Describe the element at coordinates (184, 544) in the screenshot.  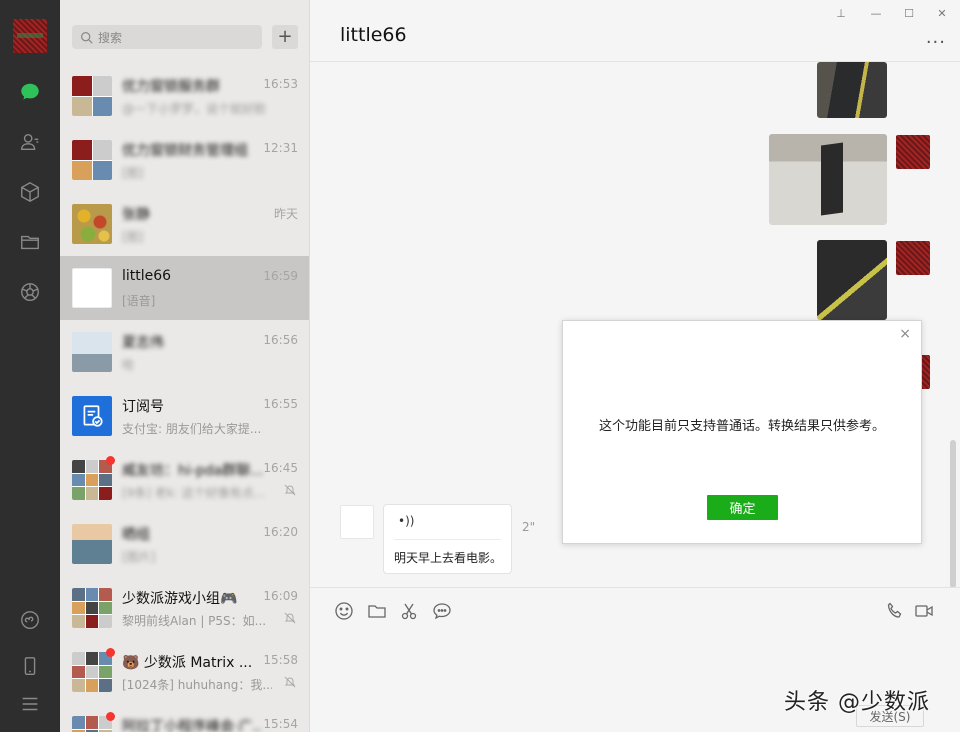
I see `list-item: 晒组 16:20 [图片]` at that location.